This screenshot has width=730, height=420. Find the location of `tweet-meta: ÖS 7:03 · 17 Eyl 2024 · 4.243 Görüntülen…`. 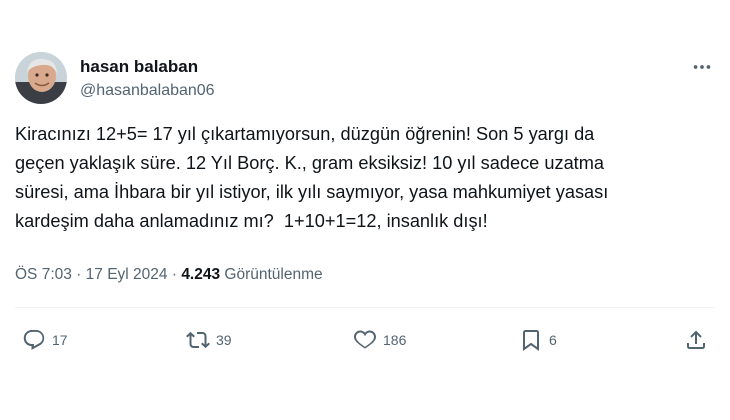

tweet-meta: ÖS 7:03 · 17 Eyl 2024 · 4.243 Görüntülen… is located at coordinates (169, 275).